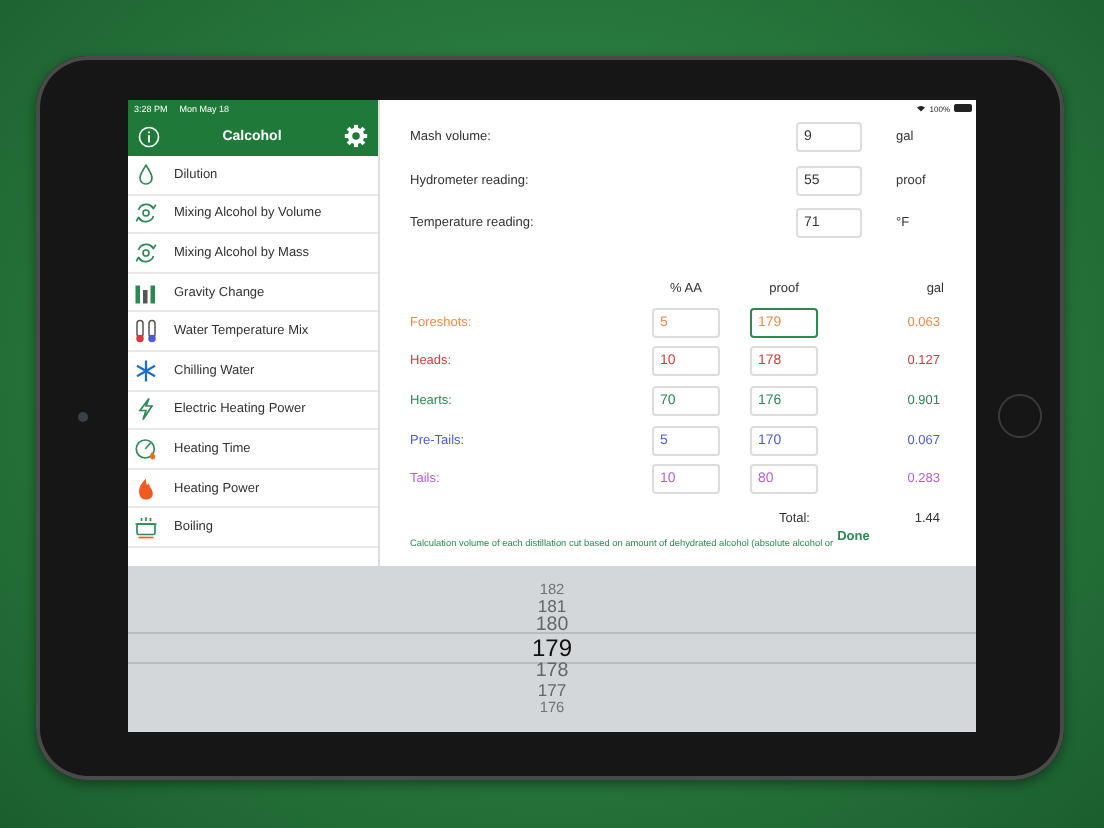 Image resolution: width=1104 pixels, height=828 pixels. I want to click on thermometers-icon, so click(146, 331).